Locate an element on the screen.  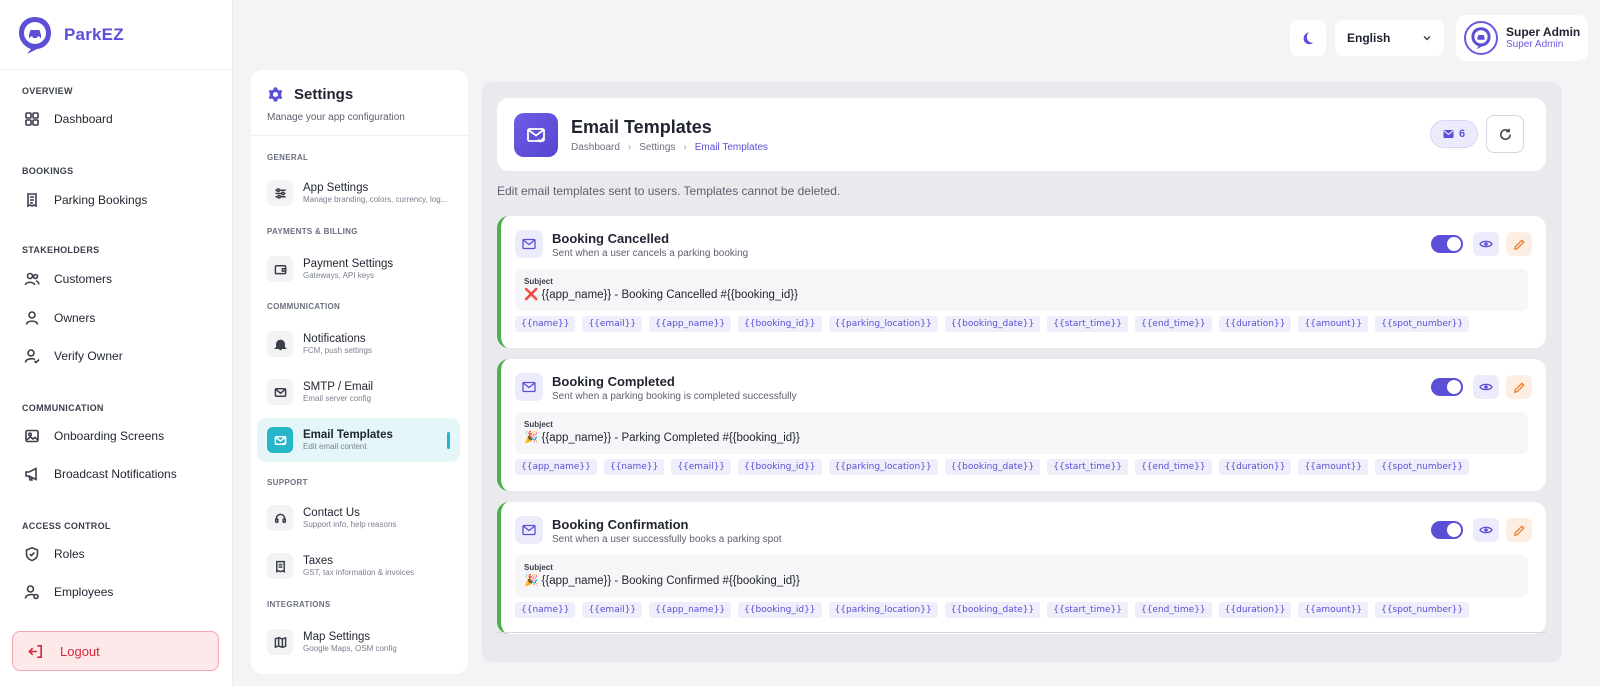
settings-section-support: SUPPORT is located at coordinates (287, 482).